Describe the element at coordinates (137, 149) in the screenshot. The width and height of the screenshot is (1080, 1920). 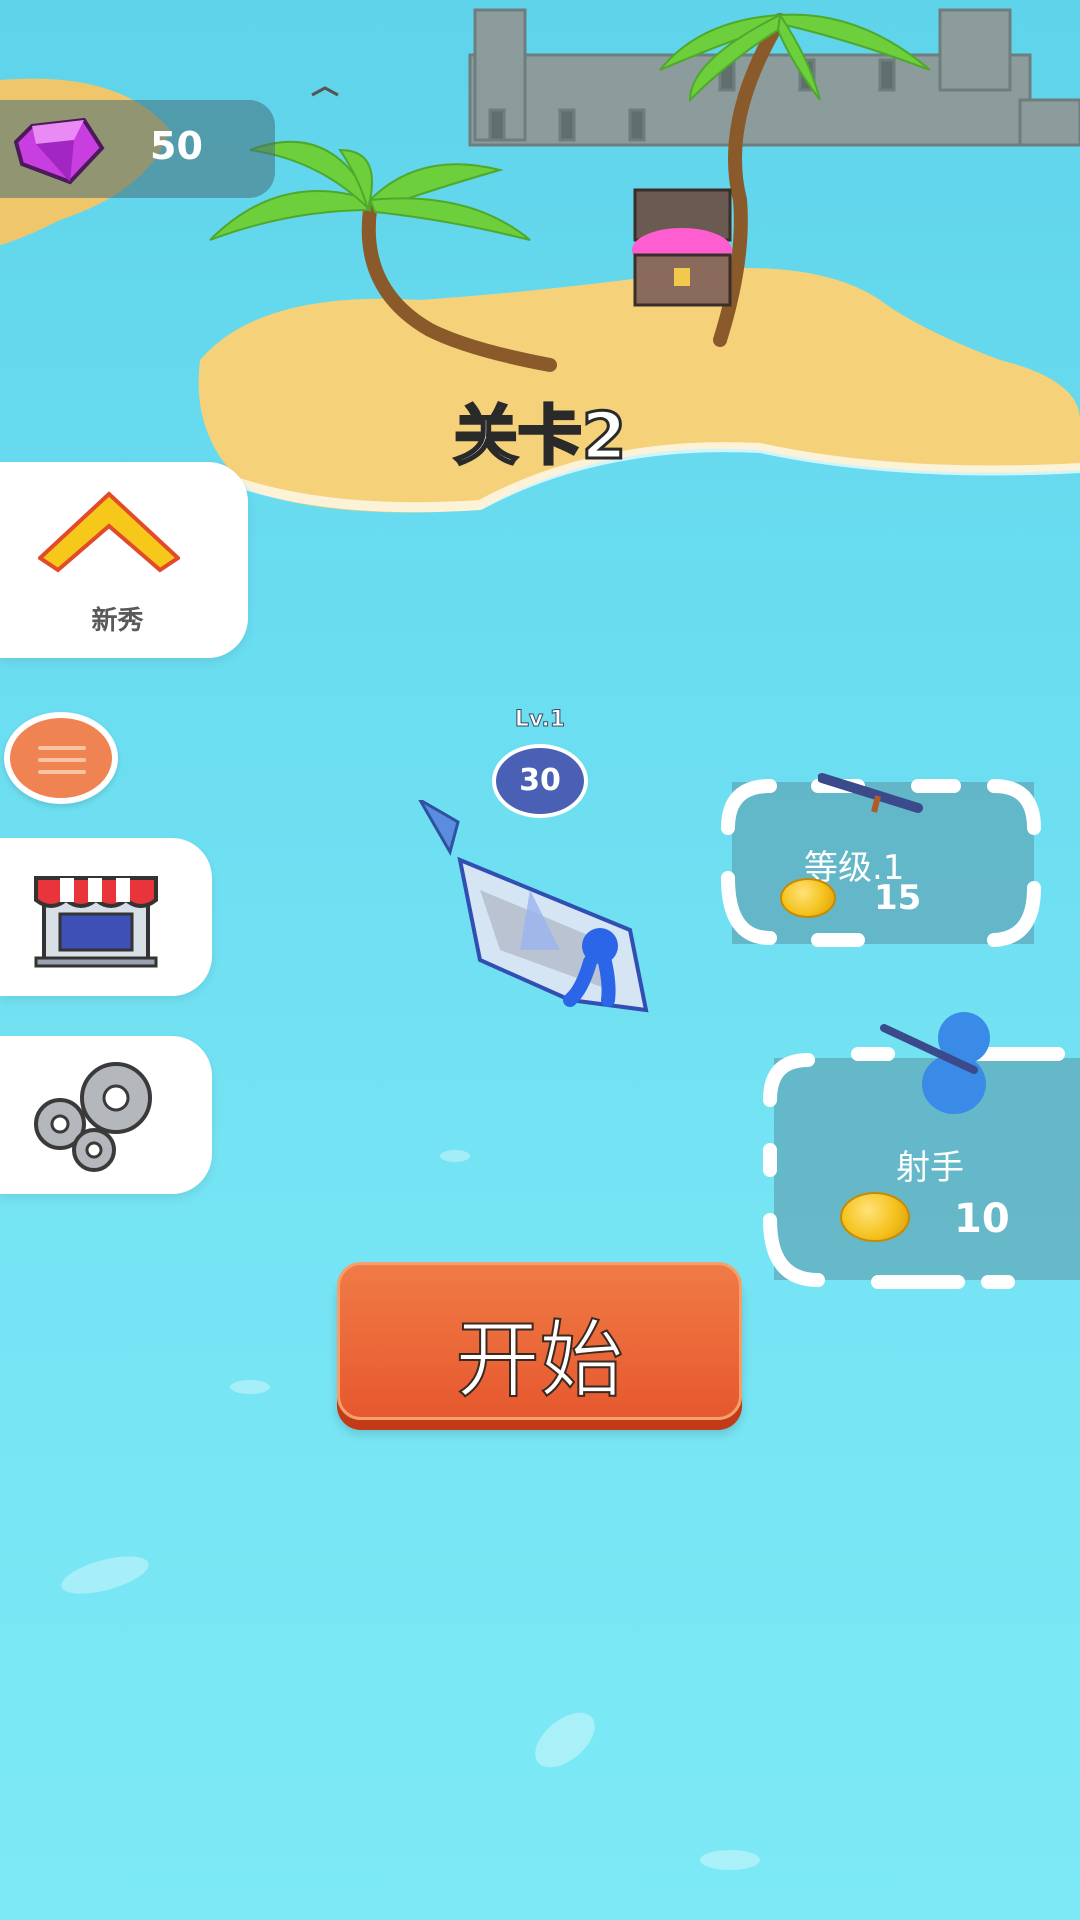
I see `gem-counter: 50` at that location.